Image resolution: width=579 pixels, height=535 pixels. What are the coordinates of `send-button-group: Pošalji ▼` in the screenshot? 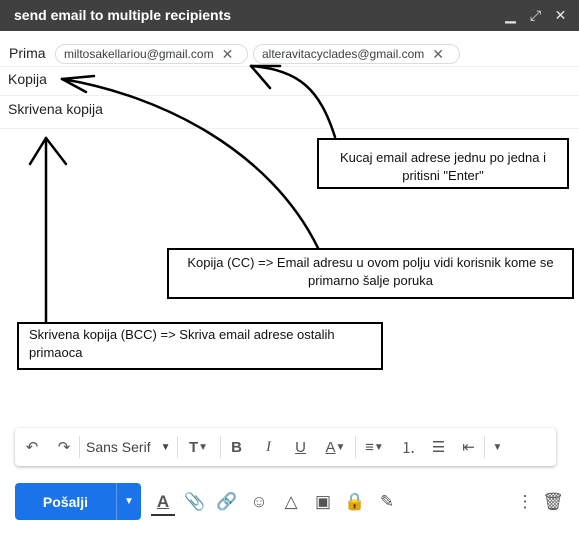 It's located at (78, 501).